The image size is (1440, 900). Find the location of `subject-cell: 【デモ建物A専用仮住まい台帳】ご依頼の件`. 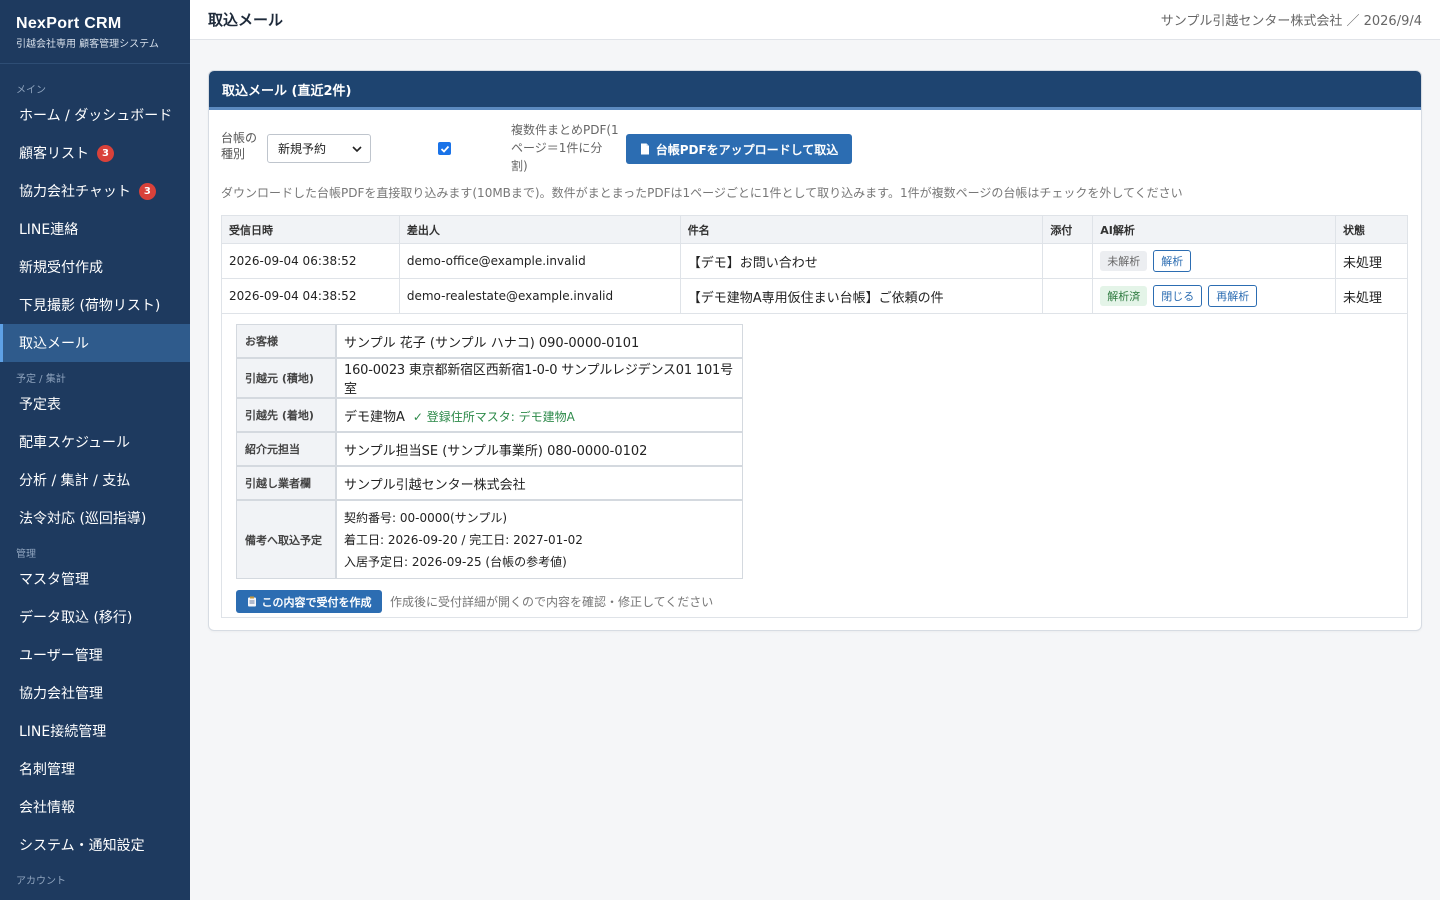

subject-cell: 【デモ建物A専用仮住まい台帳】ご依頼の件 is located at coordinates (861, 296).